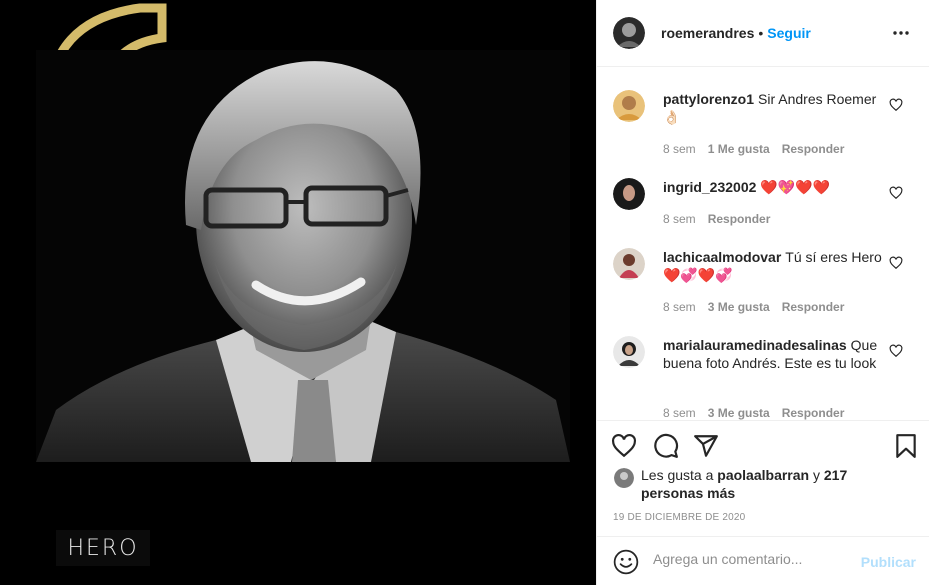  What do you see at coordinates (708, 99) in the screenshot?
I see `comment-username: pattylorenzo1` at bounding box center [708, 99].